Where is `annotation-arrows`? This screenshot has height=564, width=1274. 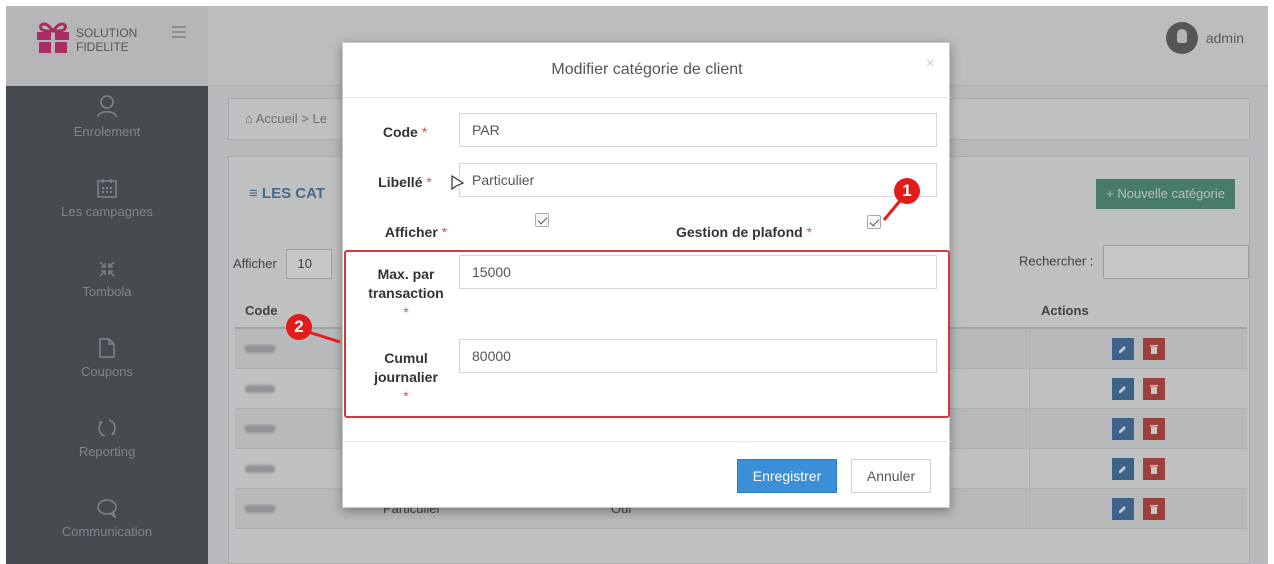 annotation-arrows is located at coordinates (603, 269).